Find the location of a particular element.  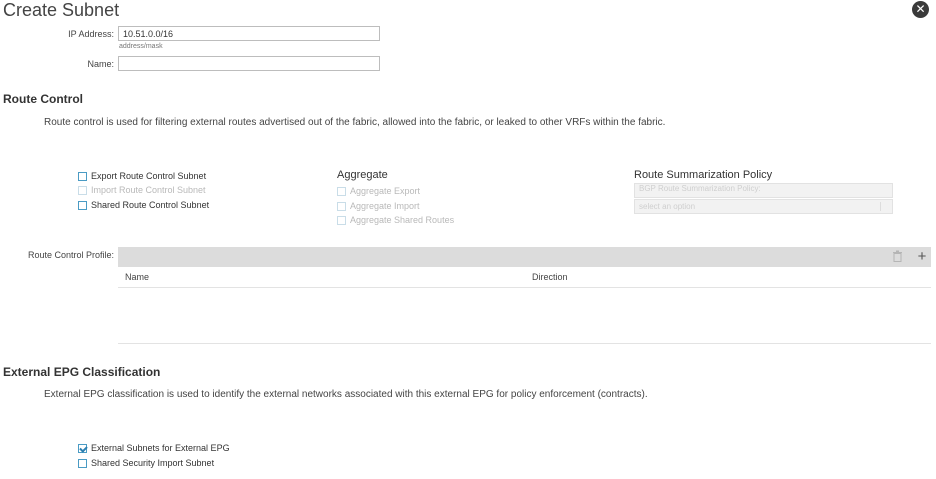

route-control-profile-label: Route Control Profile: is located at coordinates (70, 255).